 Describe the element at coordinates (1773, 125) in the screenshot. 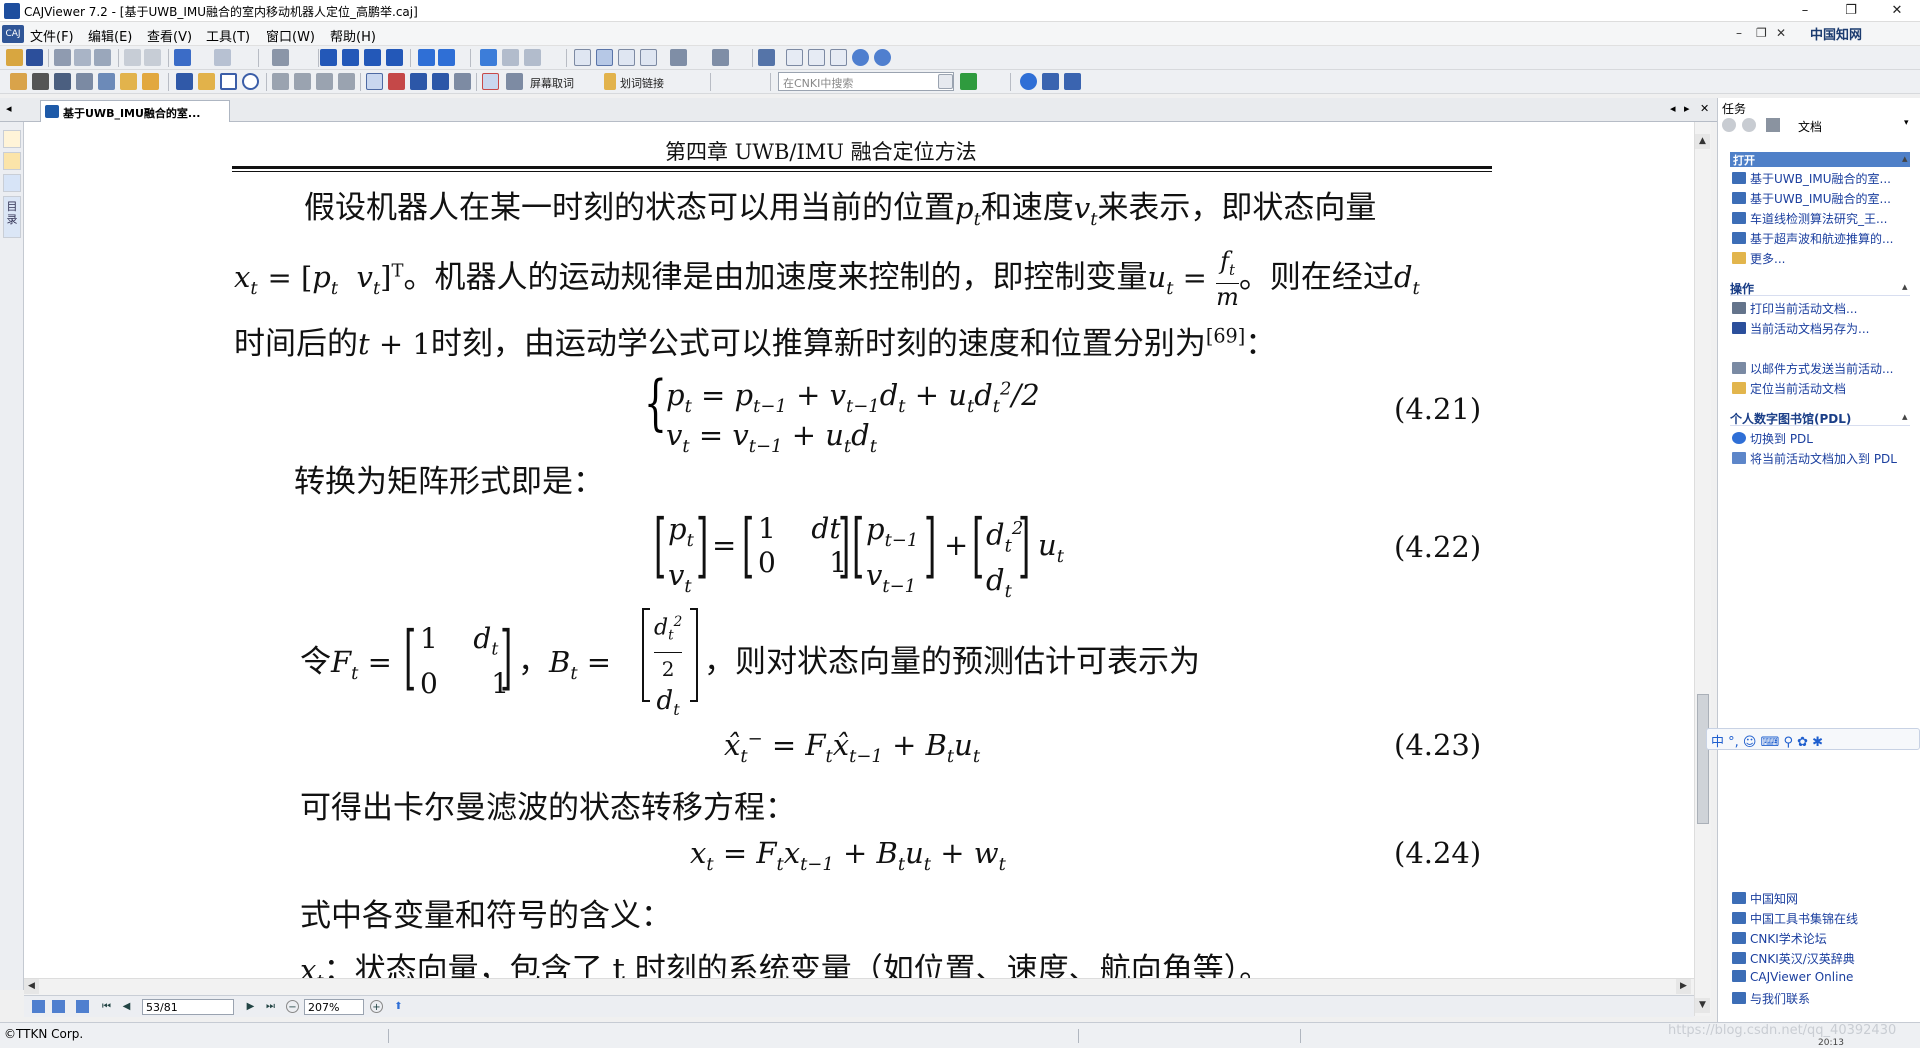

I see `home-icon` at that location.